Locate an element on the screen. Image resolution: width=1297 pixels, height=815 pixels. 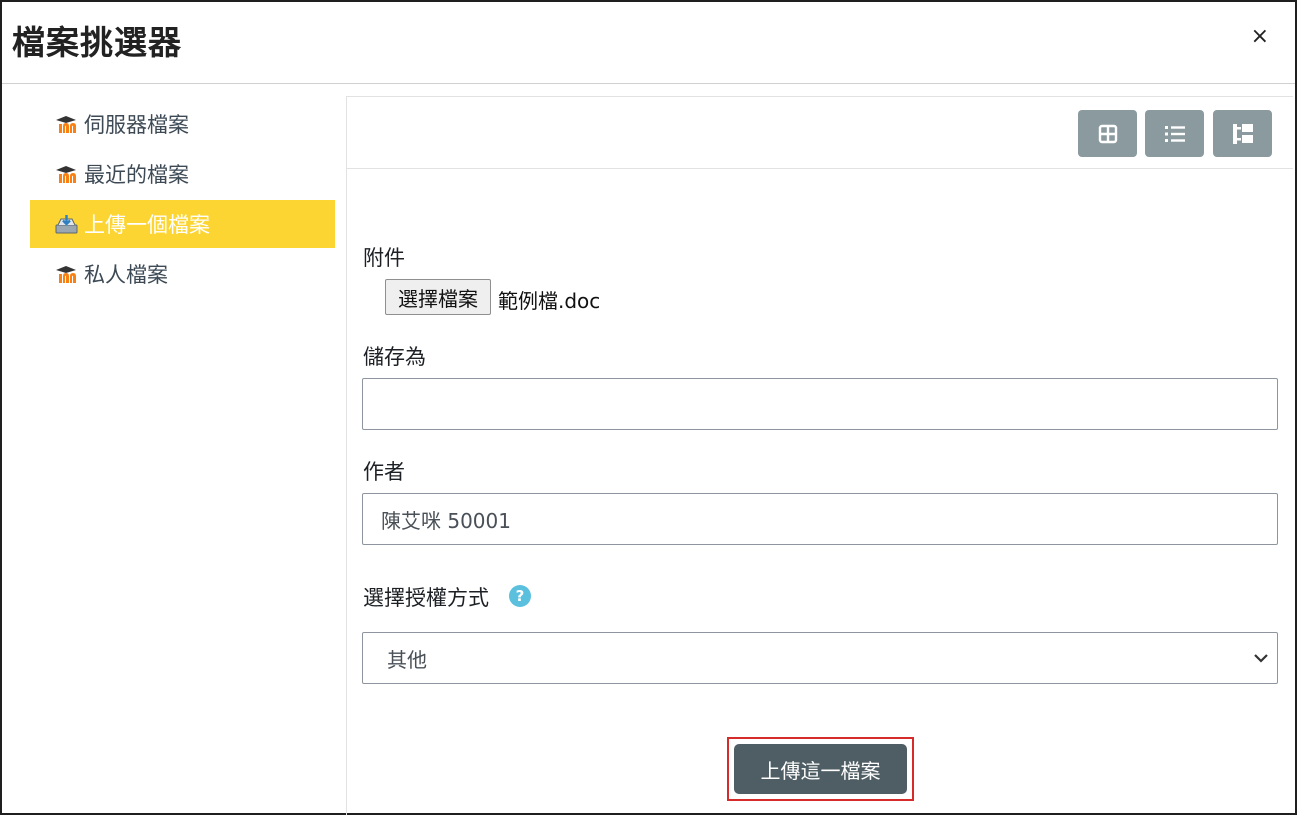
list-view-icon is located at coordinates (1174, 133).